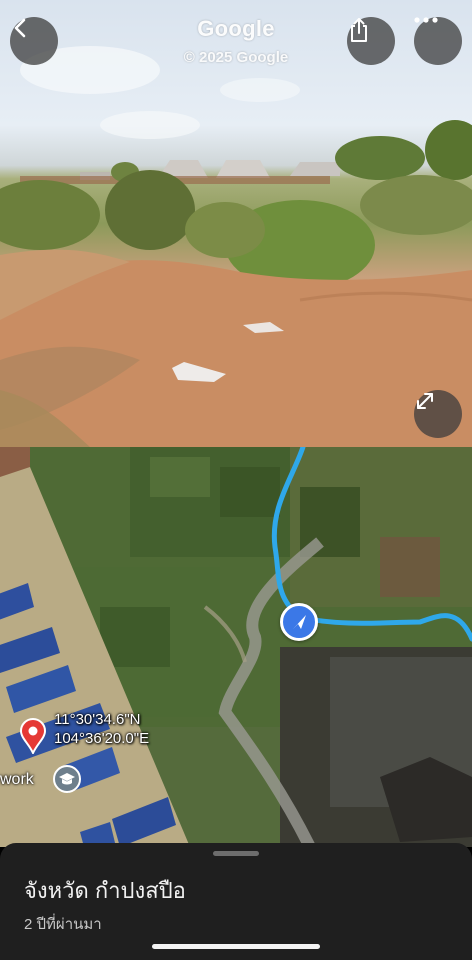  What do you see at coordinates (236, 853) in the screenshot?
I see `sheet-drag-handle` at bounding box center [236, 853].